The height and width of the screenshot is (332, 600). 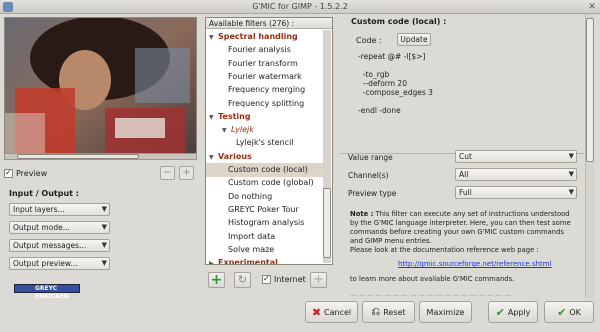 I want to click on apply-button: ✔ Apply, so click(x=513, y=312).